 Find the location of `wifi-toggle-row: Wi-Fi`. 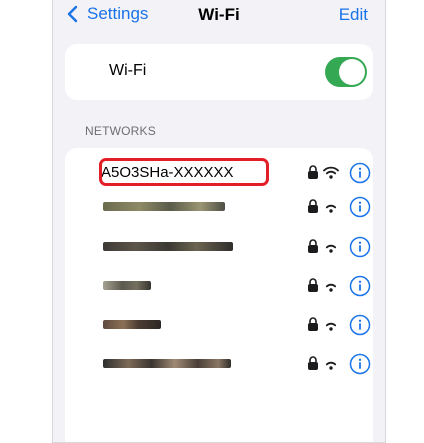

wifi-toggle-row: Wi-Fi is located at coordinates (219, 72).